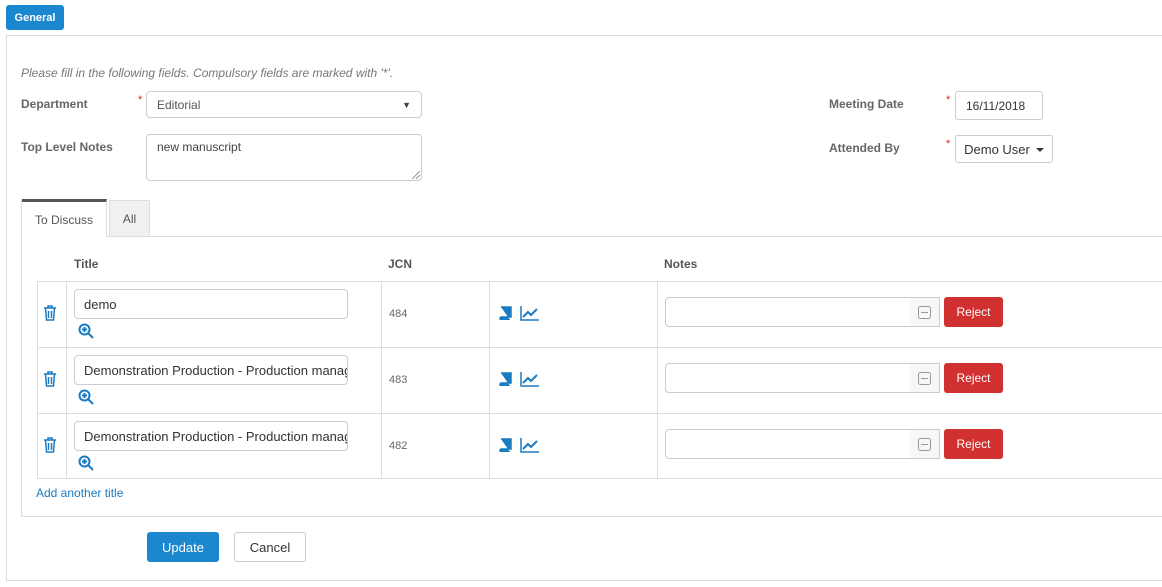 The width and height of the screenshot is (1162, 587). What do you see at coordinates (100, 304) in the screenshot?
I see `title-value: demo` at bounding box center [100, 304].